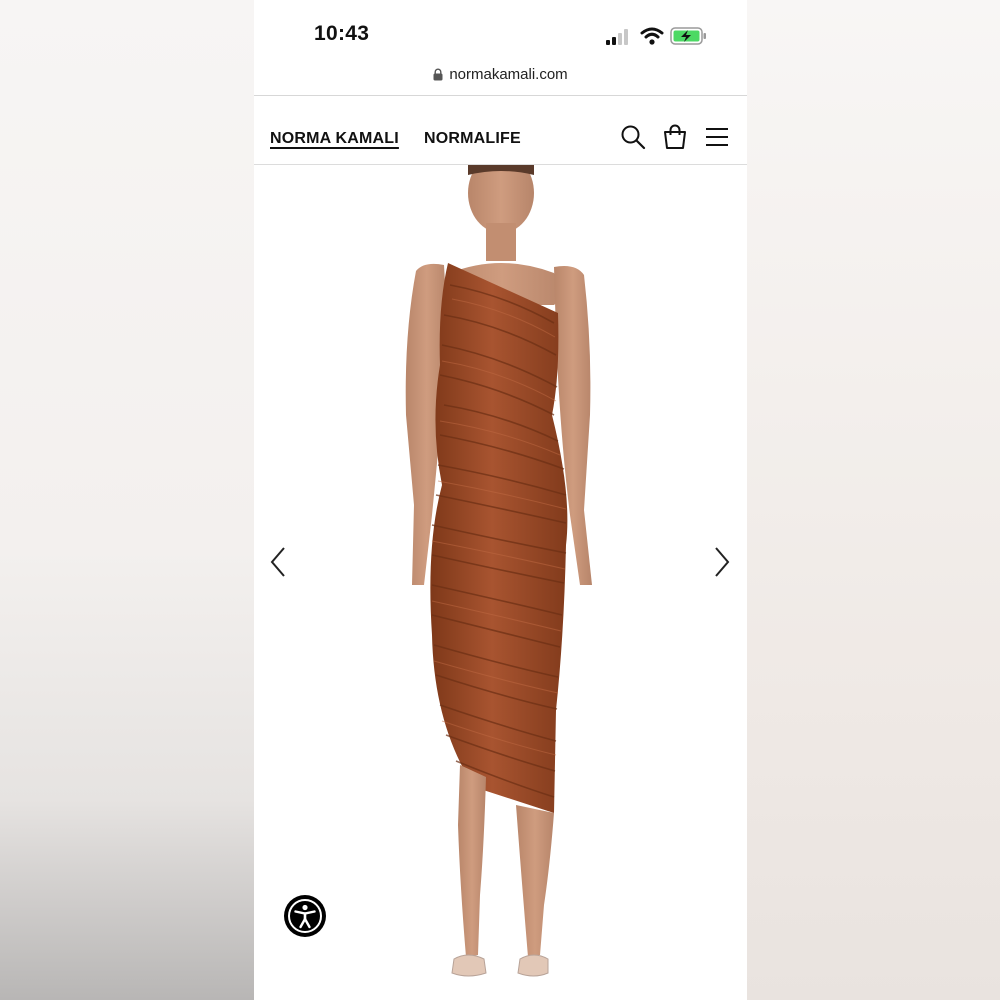 This screenshot has height=1000, width=1000. Describe the element at coordinates (334, 139) in the screenshot. I see `brand-link: NORMA KAMALI` at that location.